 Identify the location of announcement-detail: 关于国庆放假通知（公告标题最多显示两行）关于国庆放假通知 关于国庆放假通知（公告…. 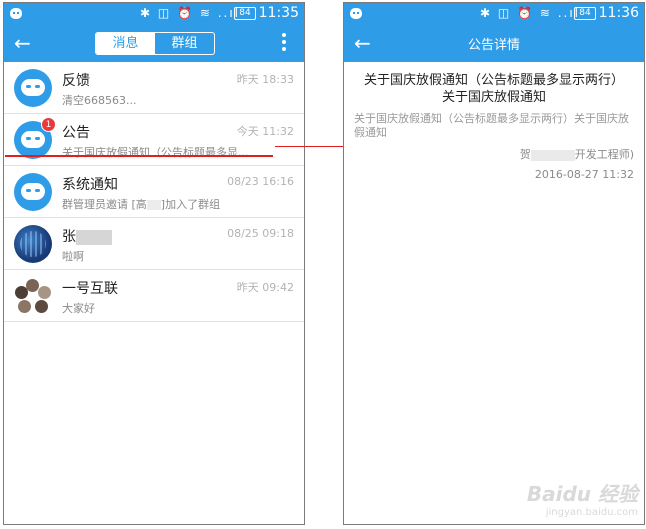
(494, 126).